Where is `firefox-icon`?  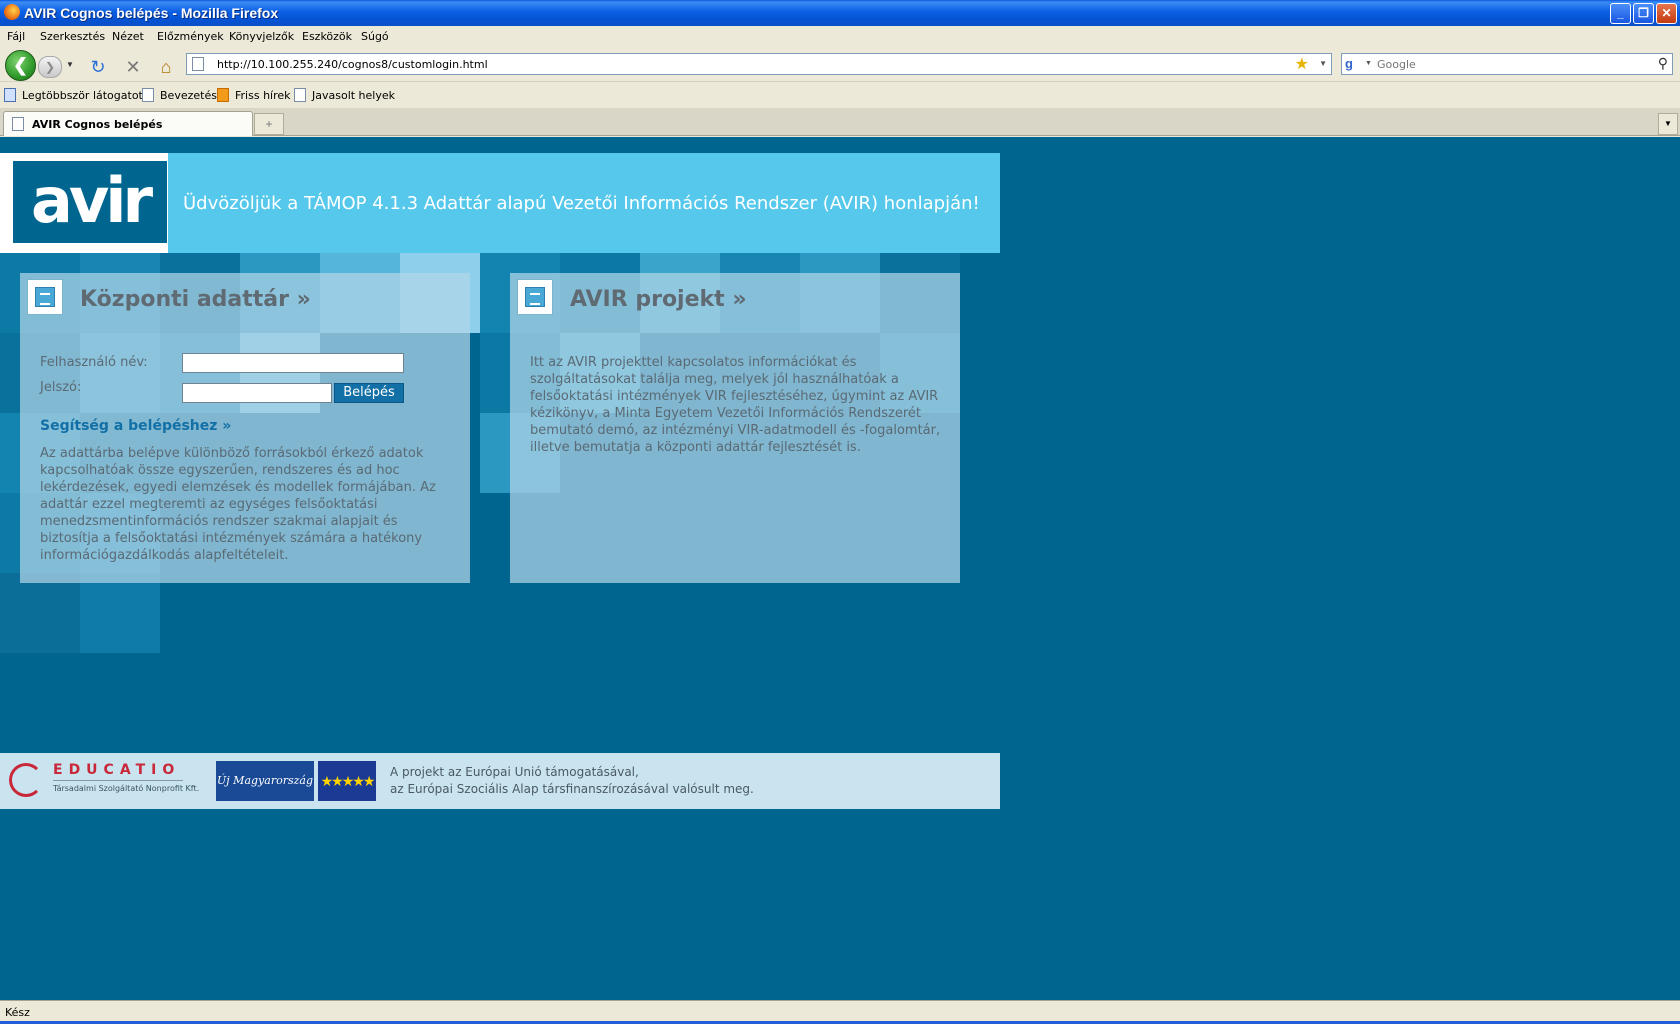
firefox-icon is located at coordinates (12, 12).